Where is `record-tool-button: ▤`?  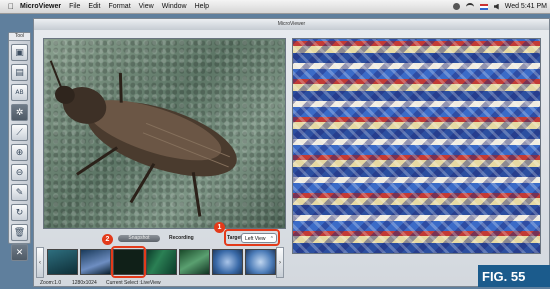 record-tool-button: ▤ is located at coordinates (19, 72).